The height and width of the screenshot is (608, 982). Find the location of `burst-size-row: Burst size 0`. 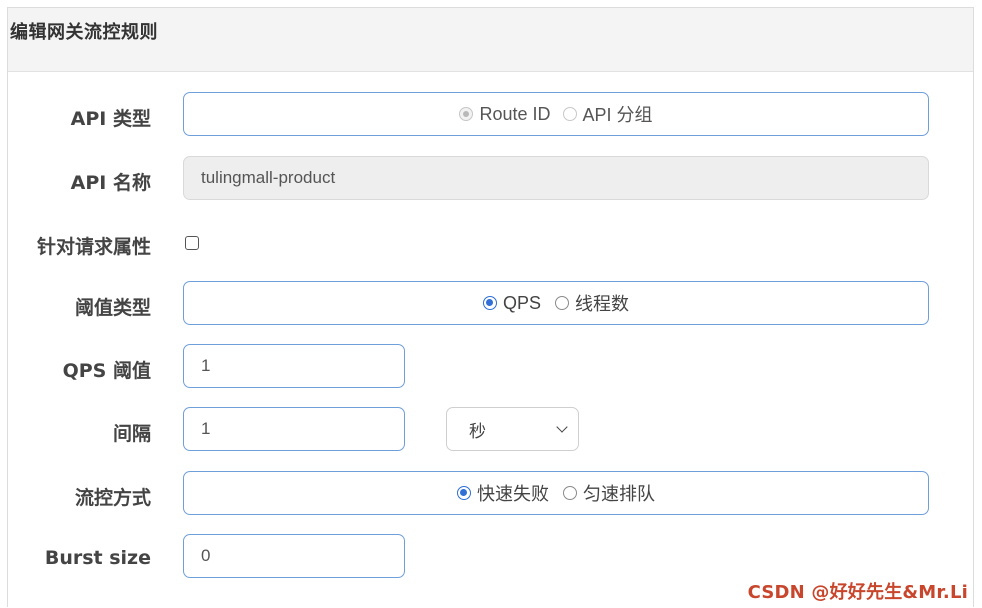

burst-size-row: Burst size 0 is located at coordinates (491, 556).